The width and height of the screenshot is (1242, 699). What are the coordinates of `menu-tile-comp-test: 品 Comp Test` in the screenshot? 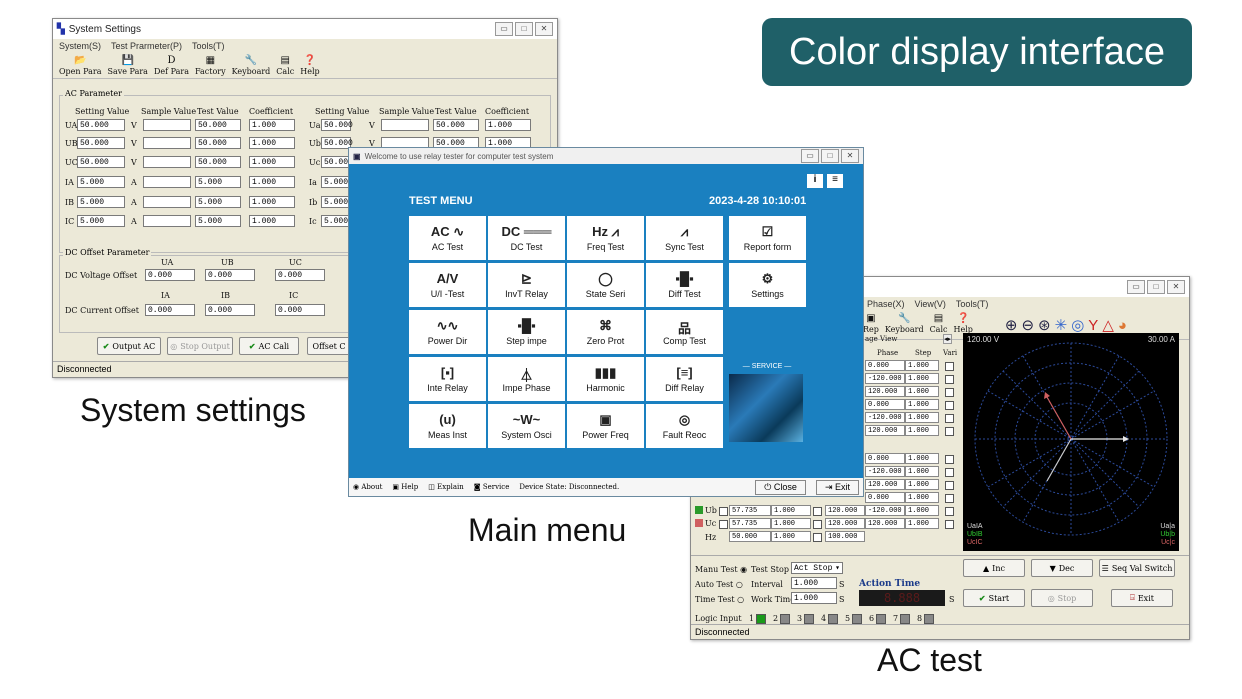 It's located at (684, 332).